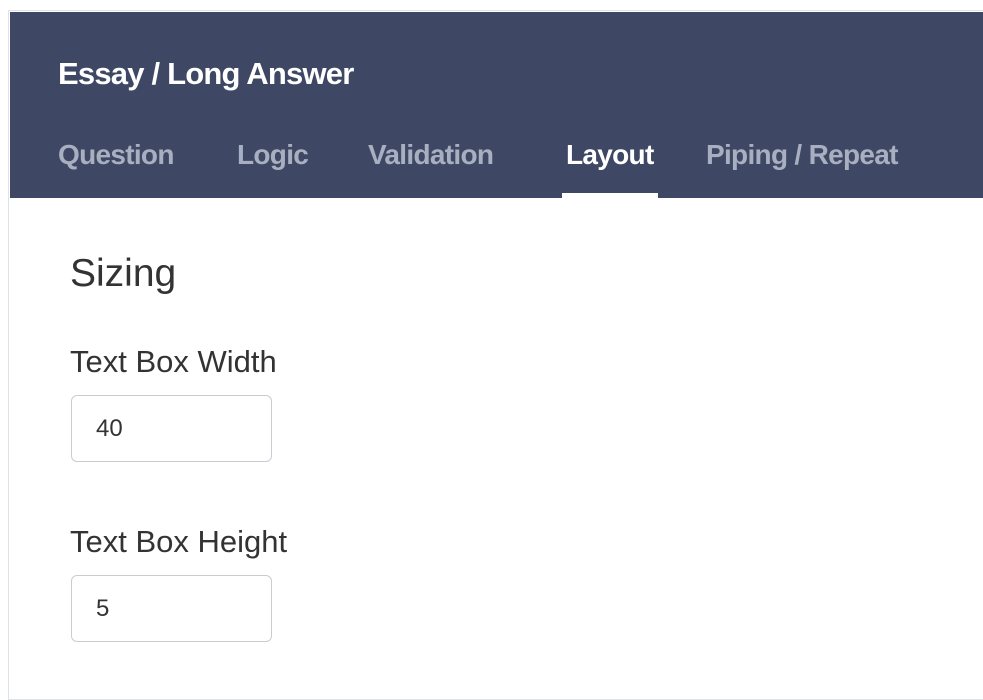 The width and height of the screenshot is (983, 700). Describe the element at coordinates (273, 154) in the screenshot. I see `tab-logic-label: Logic` at that location.